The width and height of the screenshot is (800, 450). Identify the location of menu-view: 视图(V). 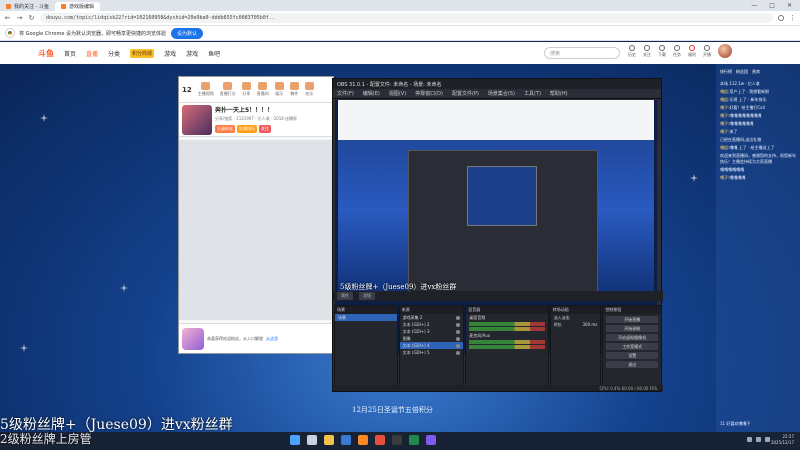
(397, 93).